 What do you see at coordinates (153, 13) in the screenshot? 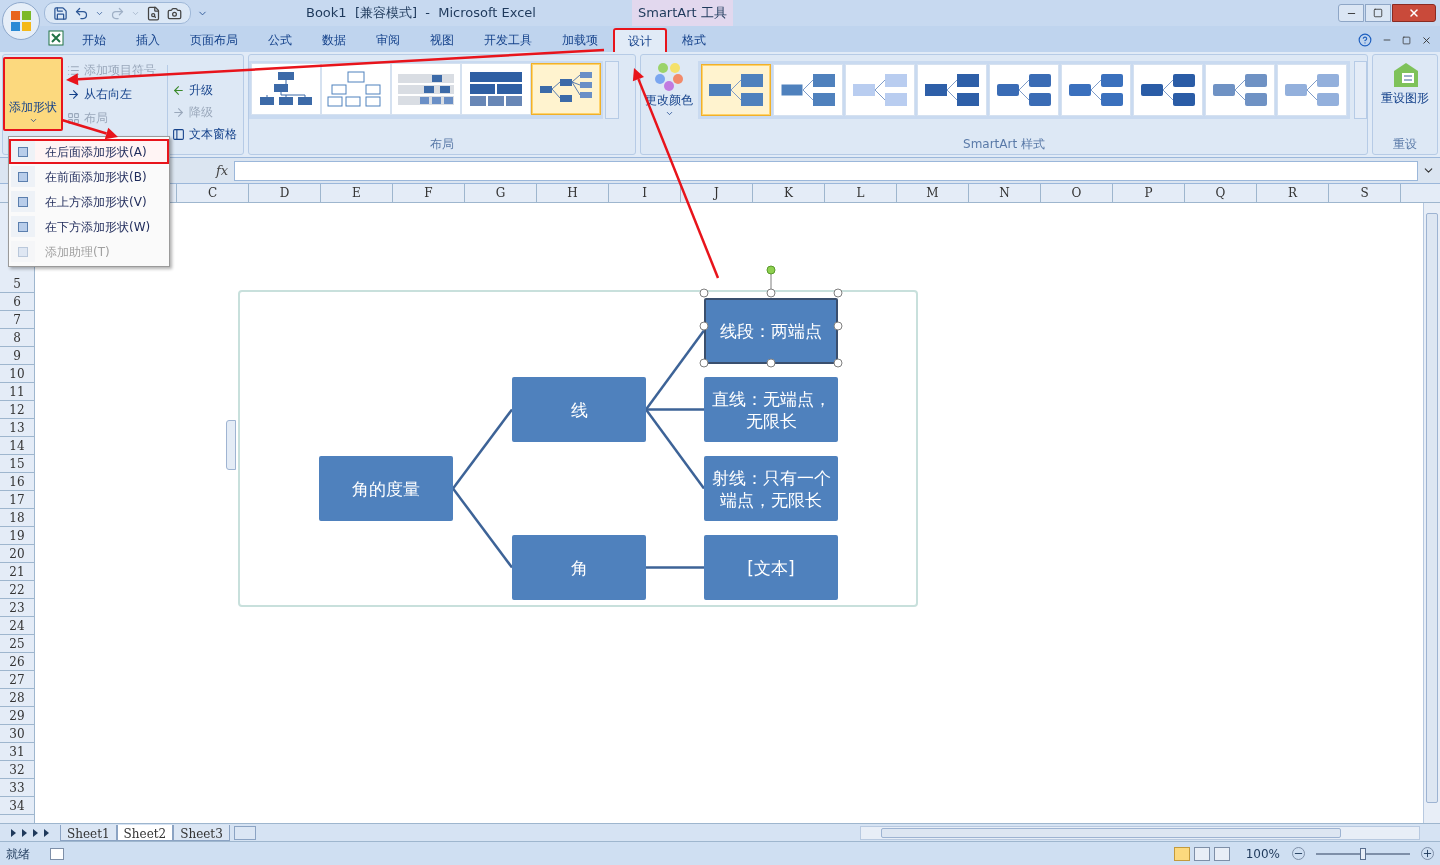
I see `print-preview-icon` at bounding box center [153, 13].